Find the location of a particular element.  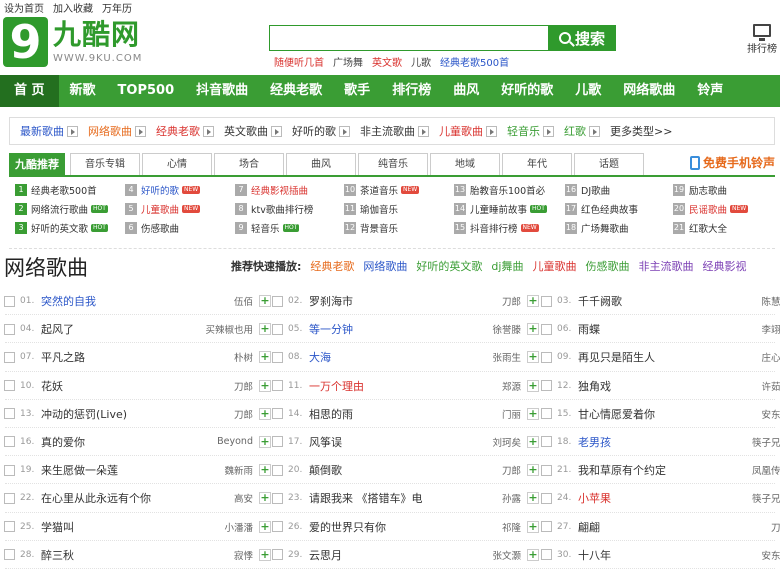

song-title-link: 平凡之路 is located at coordinates (118, 357).